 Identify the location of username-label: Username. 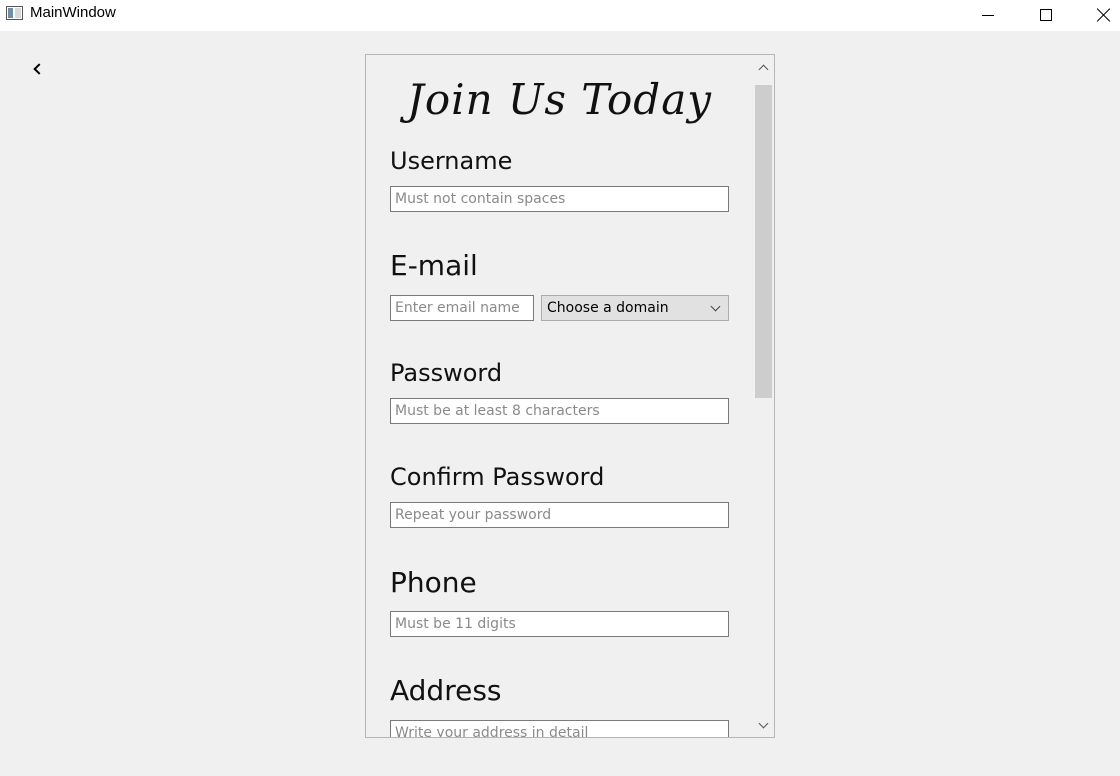
(451, 161).